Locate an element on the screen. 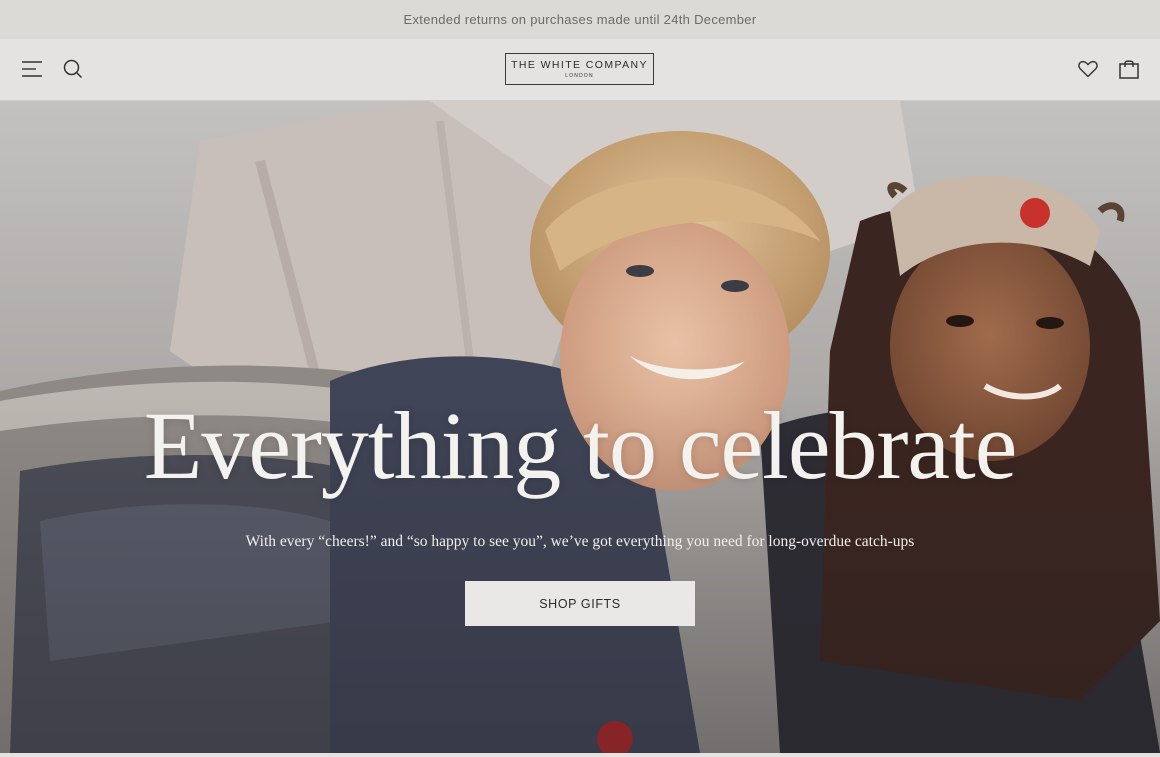  brand-logo: THE WHITE COMPANY LONDON is located at coordinates (579, 69).